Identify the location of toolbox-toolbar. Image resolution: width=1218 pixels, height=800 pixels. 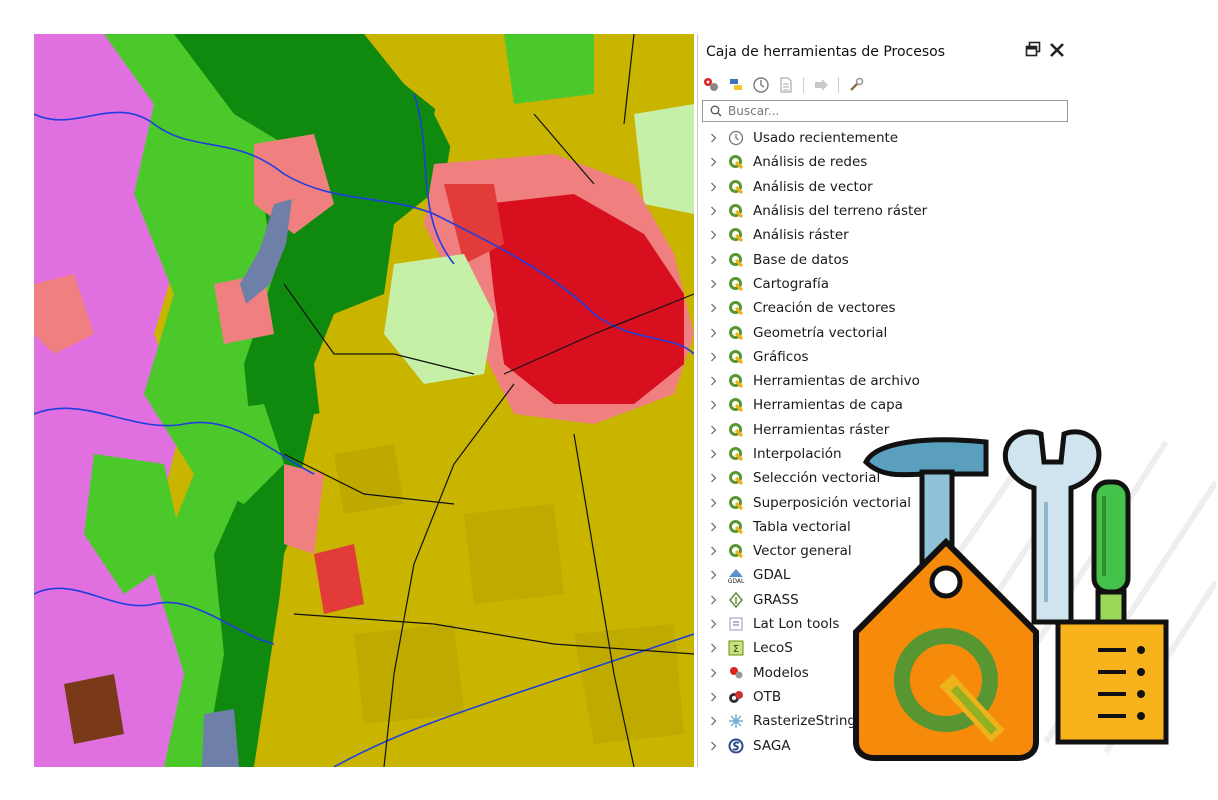
(783, 85).